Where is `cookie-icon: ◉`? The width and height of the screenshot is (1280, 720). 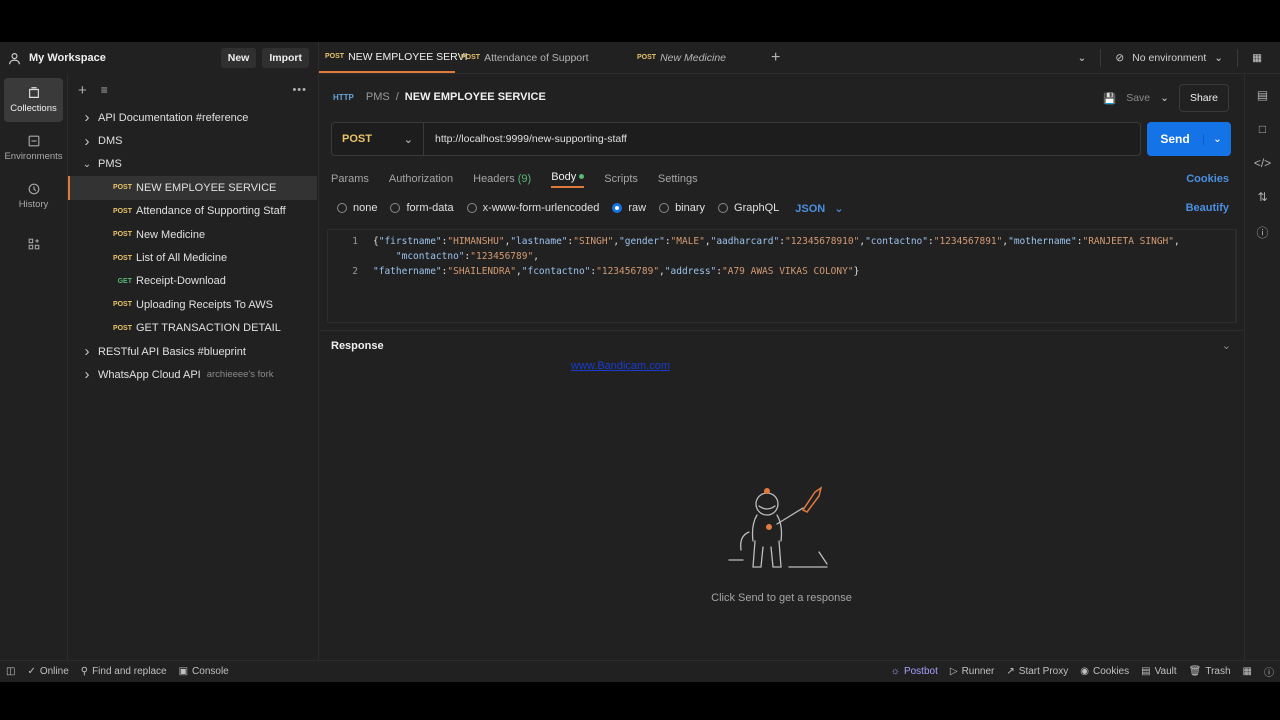 cookie-icon: ◉ is located at coordinates (1084, 671).